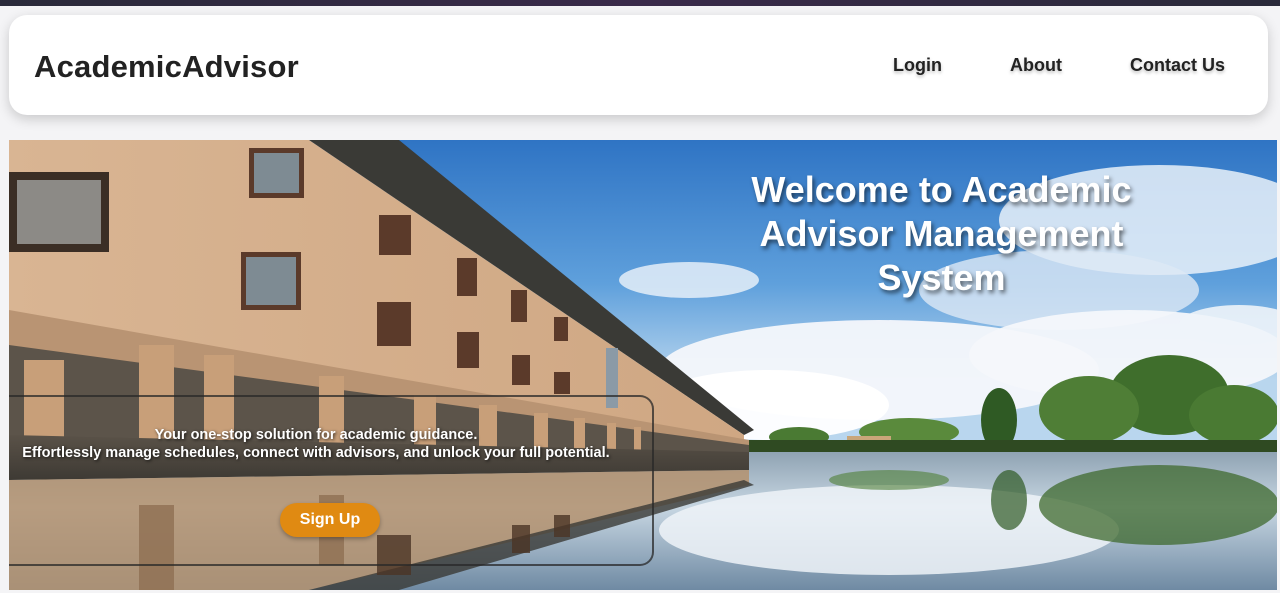 The image size is (1280, 593). What do you see at coordinates (1036, 65) in the screenshot?
I see `nav-about-link: About` at bounding box center [1036, 65].